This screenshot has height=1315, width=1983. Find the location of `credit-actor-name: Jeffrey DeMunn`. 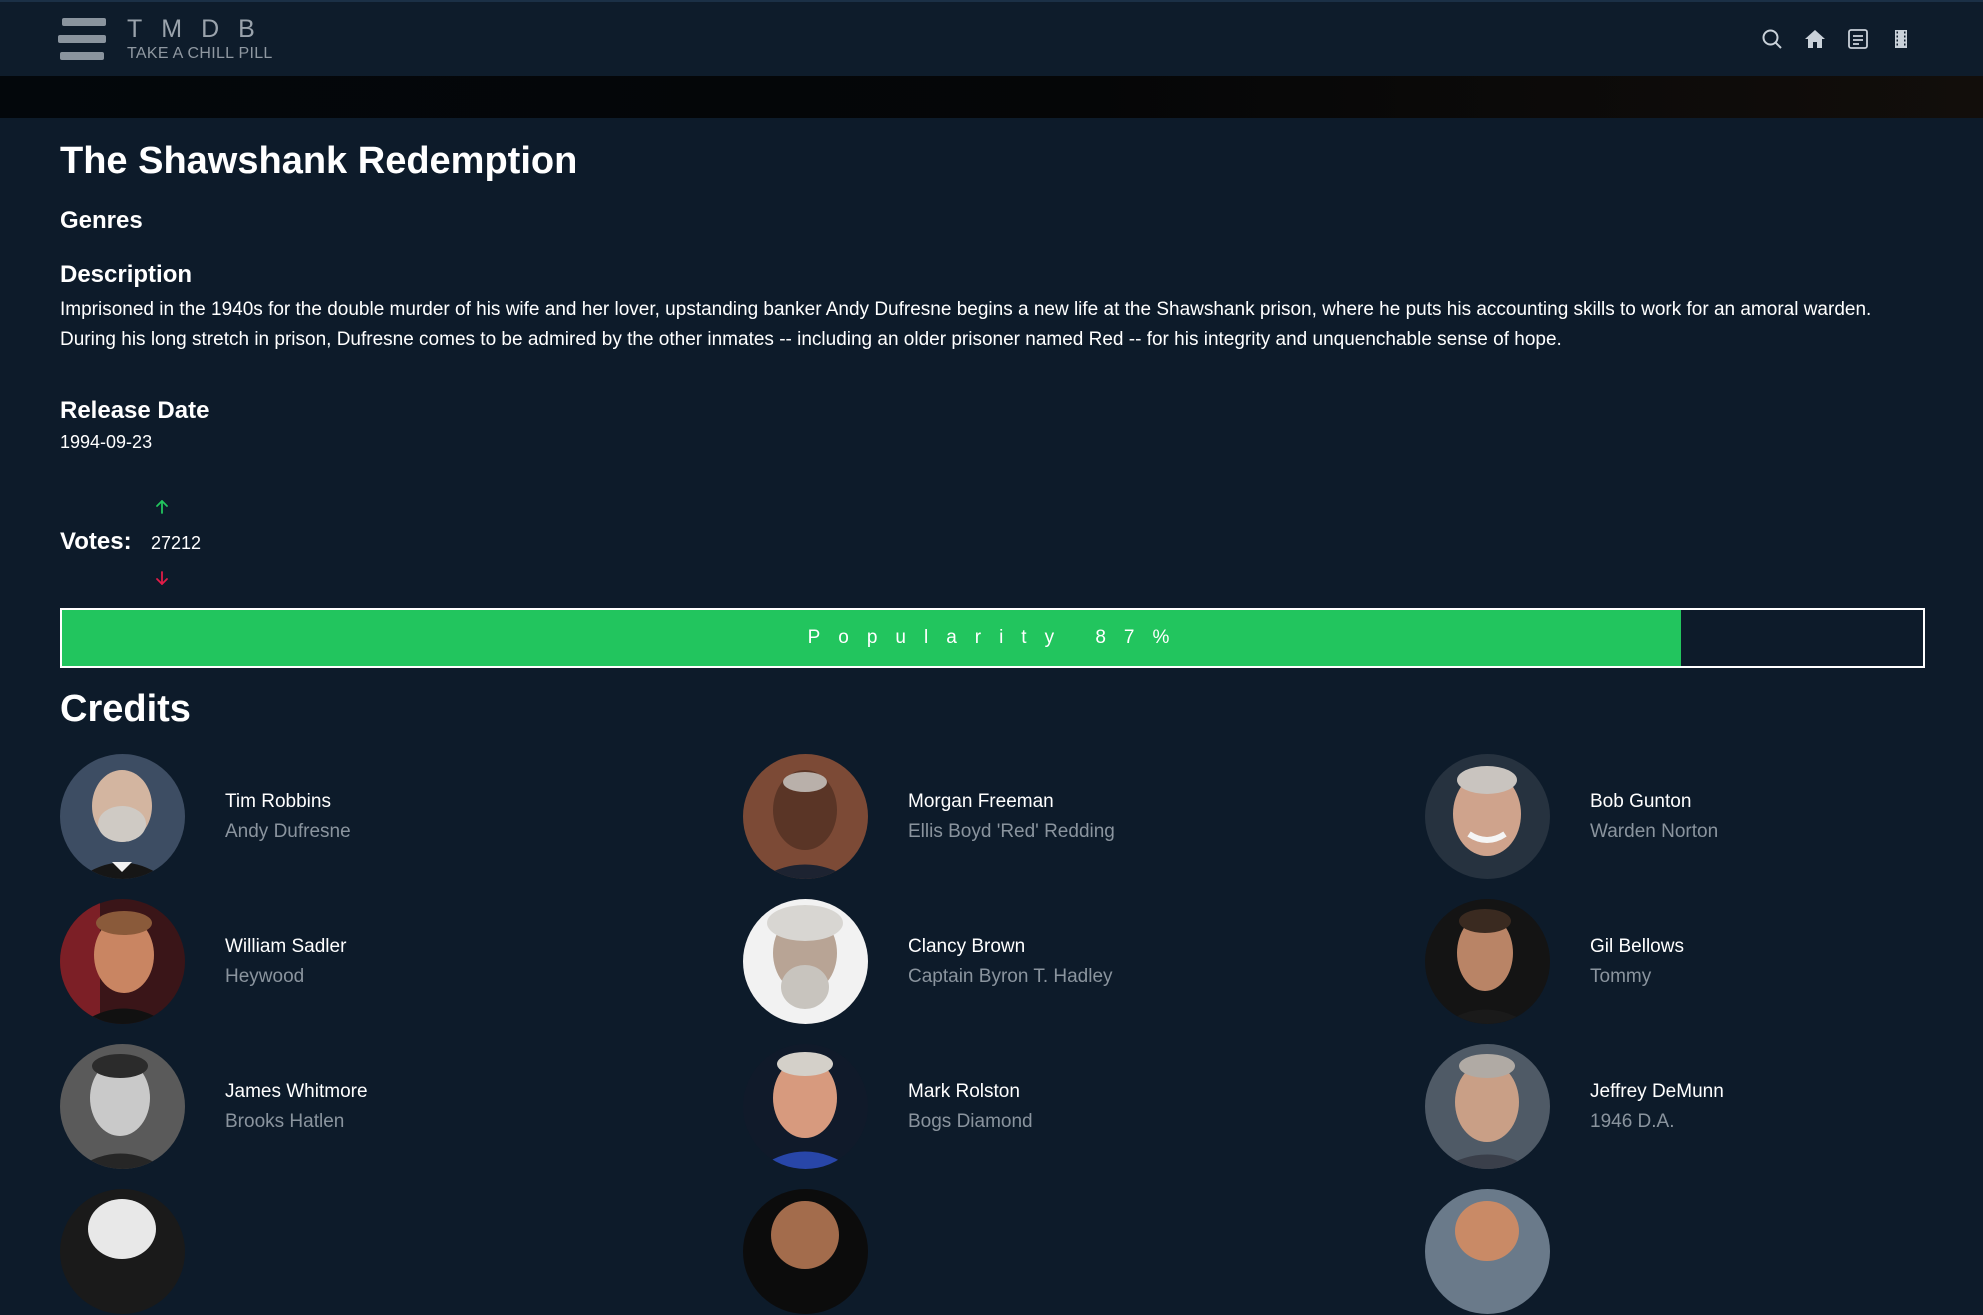

credit-actor-name: Jeffrey DeMunn is located at coordinates (1657, 1091).